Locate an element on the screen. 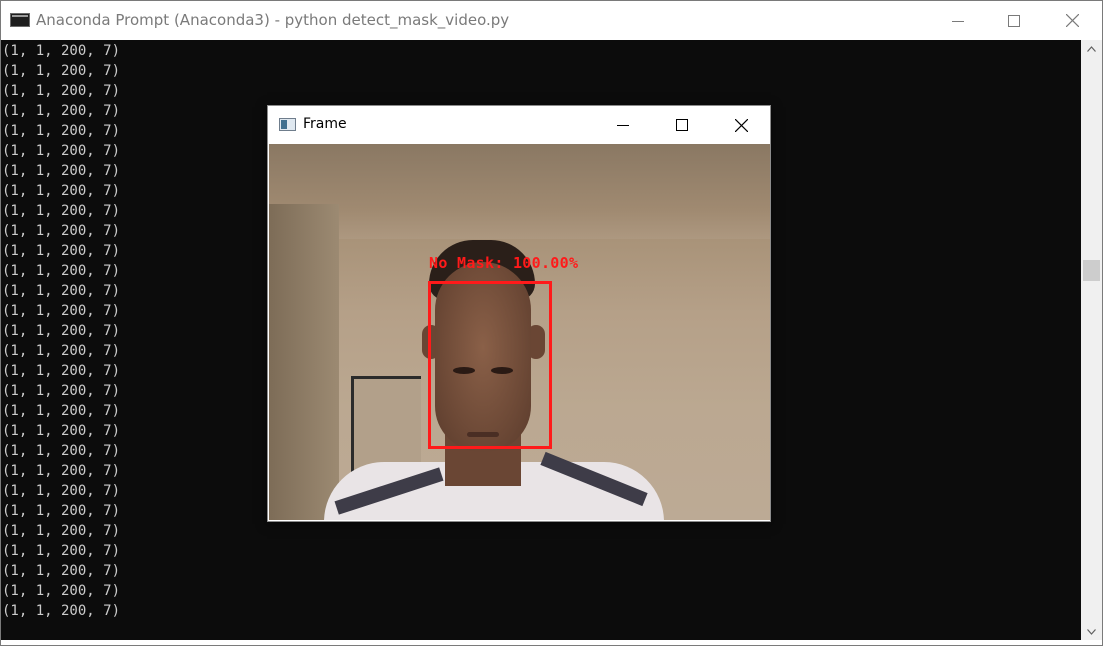 Image resolution: width=1103 pixels, height=646 pixels. scroll-down-button is located at coordinates (1091, 631).